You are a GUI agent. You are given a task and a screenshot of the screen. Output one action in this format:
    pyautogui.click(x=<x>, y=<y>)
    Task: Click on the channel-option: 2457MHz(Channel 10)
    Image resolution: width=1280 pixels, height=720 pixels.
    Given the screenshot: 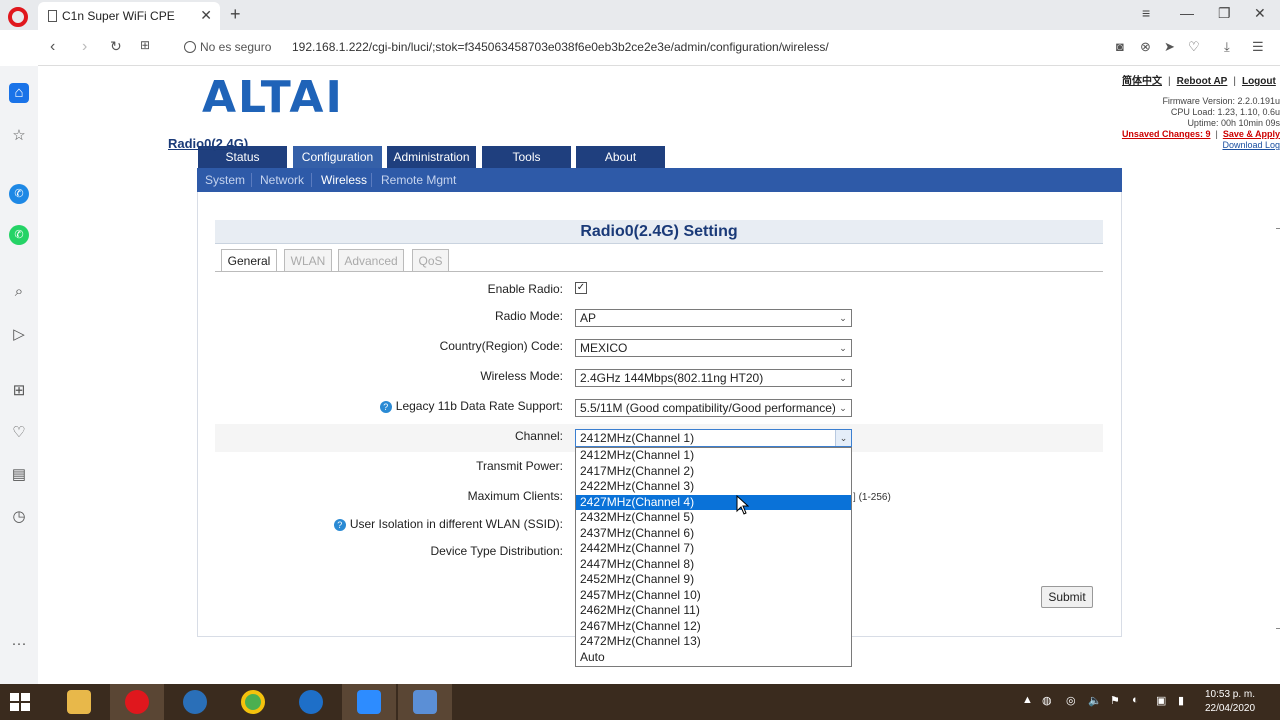 What is the action you would take?
    pyautogui.click(x=713, y=596)
    